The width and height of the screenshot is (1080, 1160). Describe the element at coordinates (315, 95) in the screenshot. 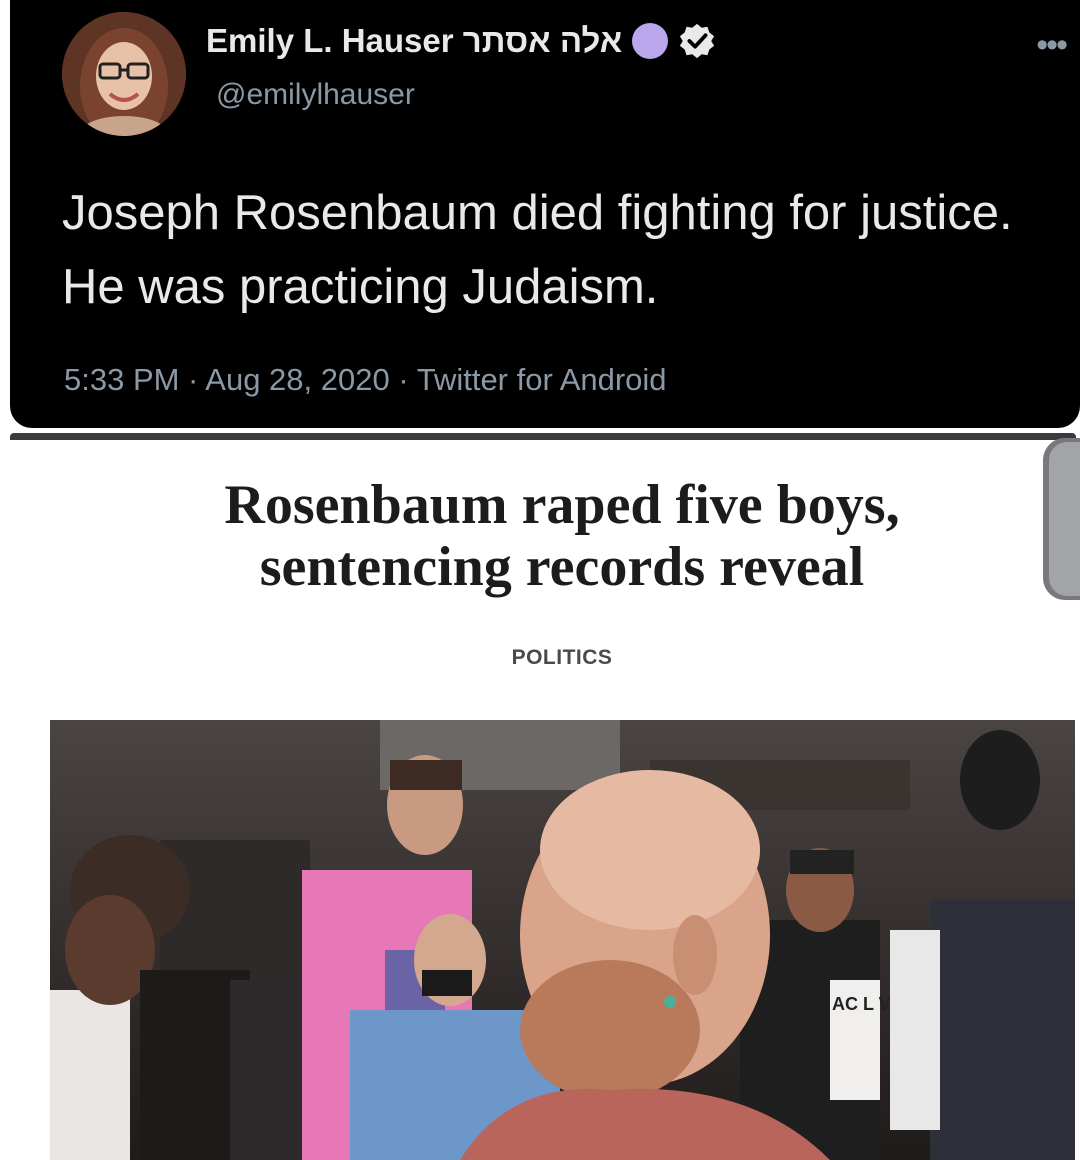

I see `user-handle: @emilylhauser` at that location.